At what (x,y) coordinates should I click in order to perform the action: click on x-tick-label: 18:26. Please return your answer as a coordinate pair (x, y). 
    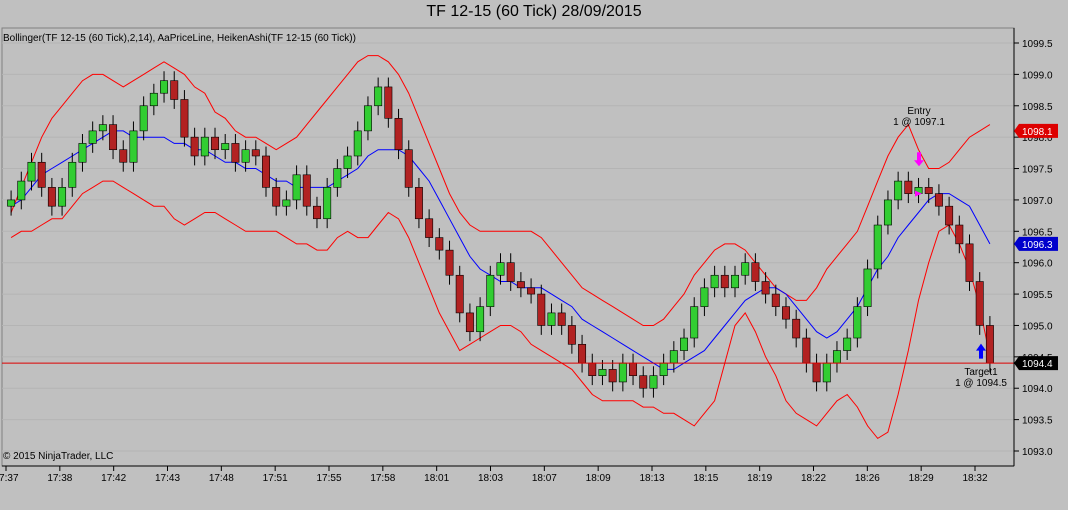
    Looking at the image, I should click on (867, 478).